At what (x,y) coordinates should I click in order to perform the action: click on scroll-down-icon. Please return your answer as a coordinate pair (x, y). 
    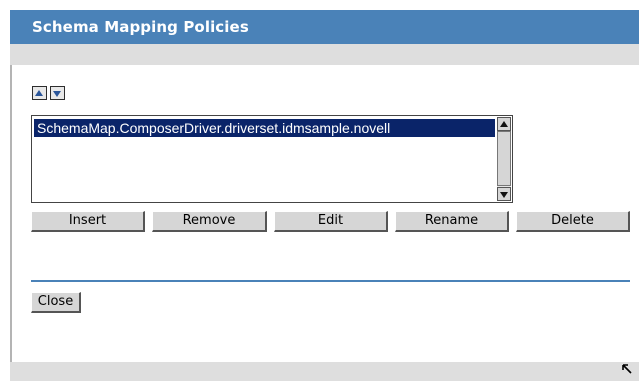
    Looking at the image, I should click on (504, 195).